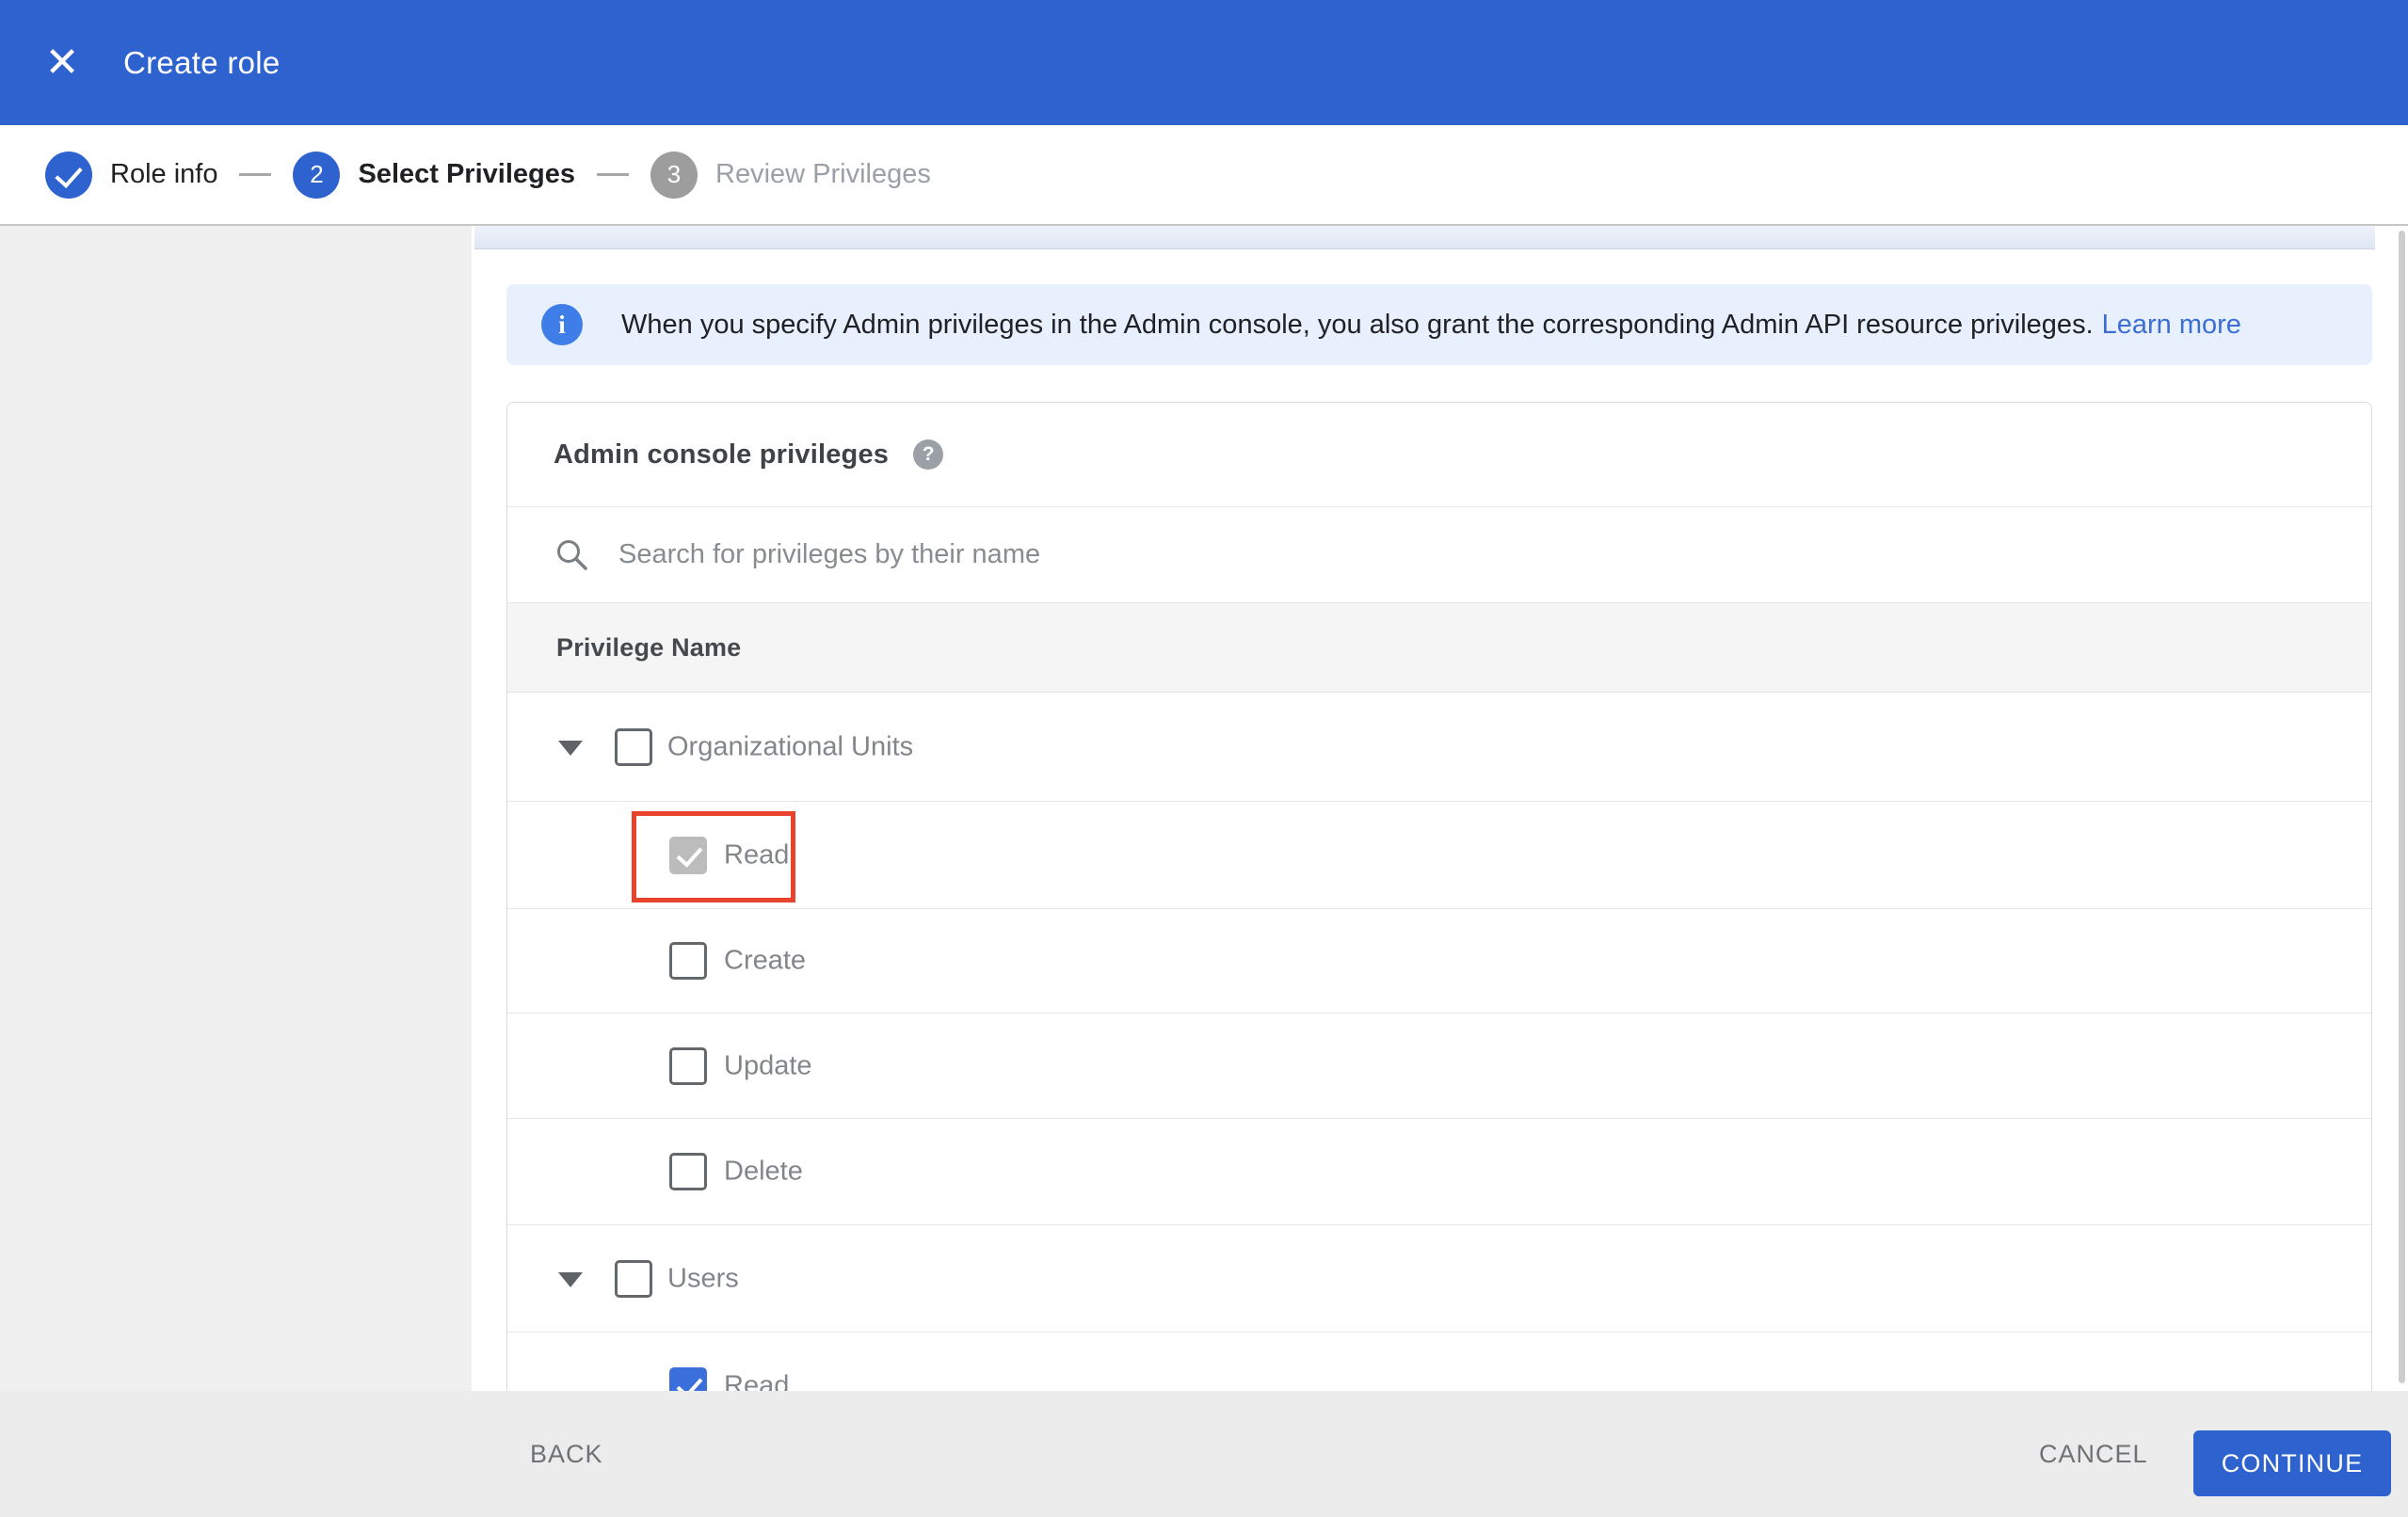 The height and width of the screenshot is (1517, 2408). Describe the element at coordinates (1439, 747) in the screenshot. I see `privilege-row-organizational-units: Organizational Units` at that location.